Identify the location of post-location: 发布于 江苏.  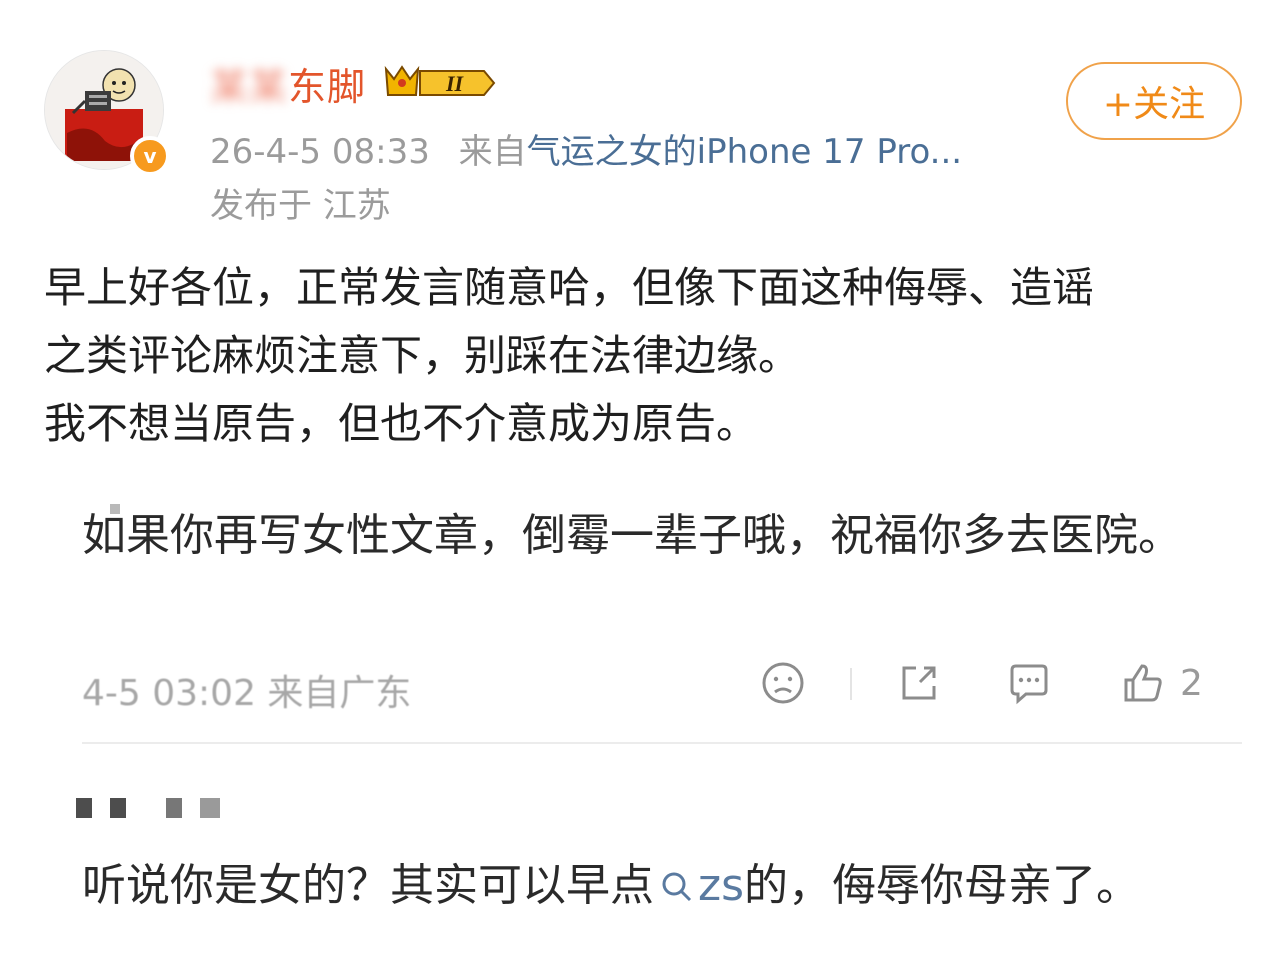
(300, 206).